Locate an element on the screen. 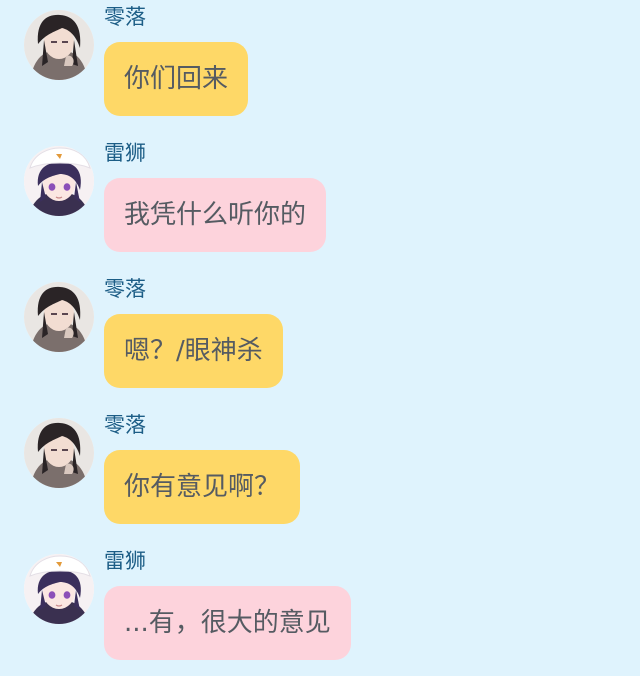 This screenshot has height=676, width=640. message-bubble: ...有，很大的意见 is located at coordinates (227, 623).